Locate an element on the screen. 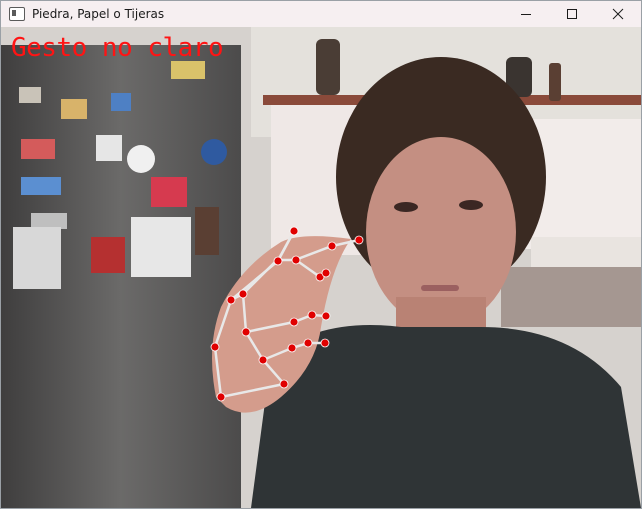 Image resolution: width=642 pixels, height=509 pixels. close-icon is located at coordinates (618, 14).